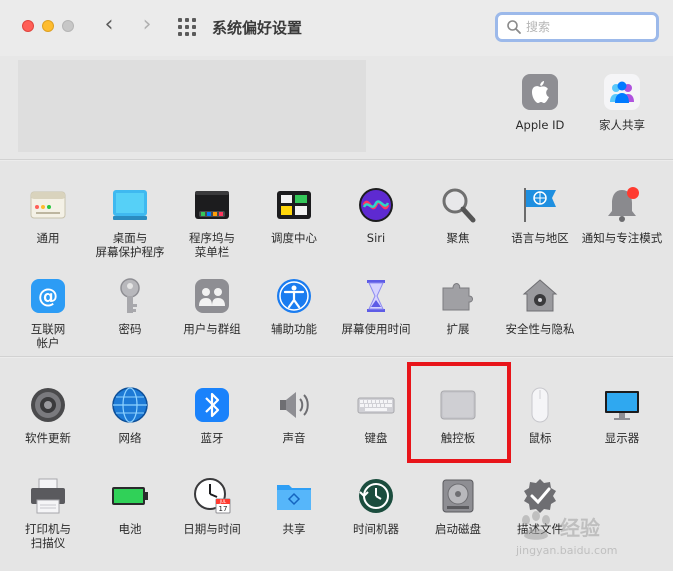 This screenshot has height=571, width=673. Describe the element at coordinates (212, 529) in the screenshot. I see `pane-label: 日期与时间` at that location.